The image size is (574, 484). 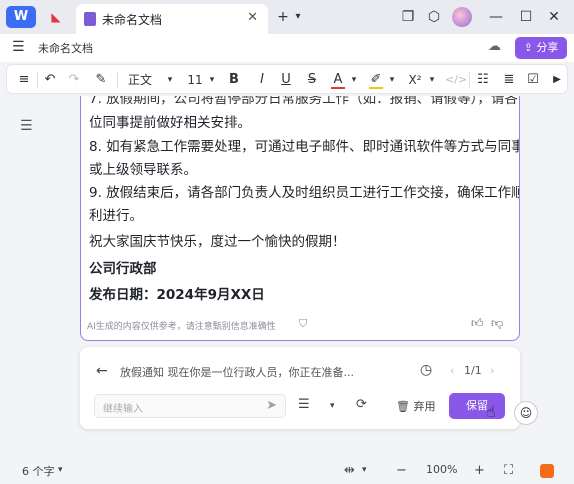 What do you see at coordinates (287, 48) in the screenshot?
I see `menu-bar: ☰ 未命名文档 ☁ ⇪ 分享` at bounding box center [287, 48].